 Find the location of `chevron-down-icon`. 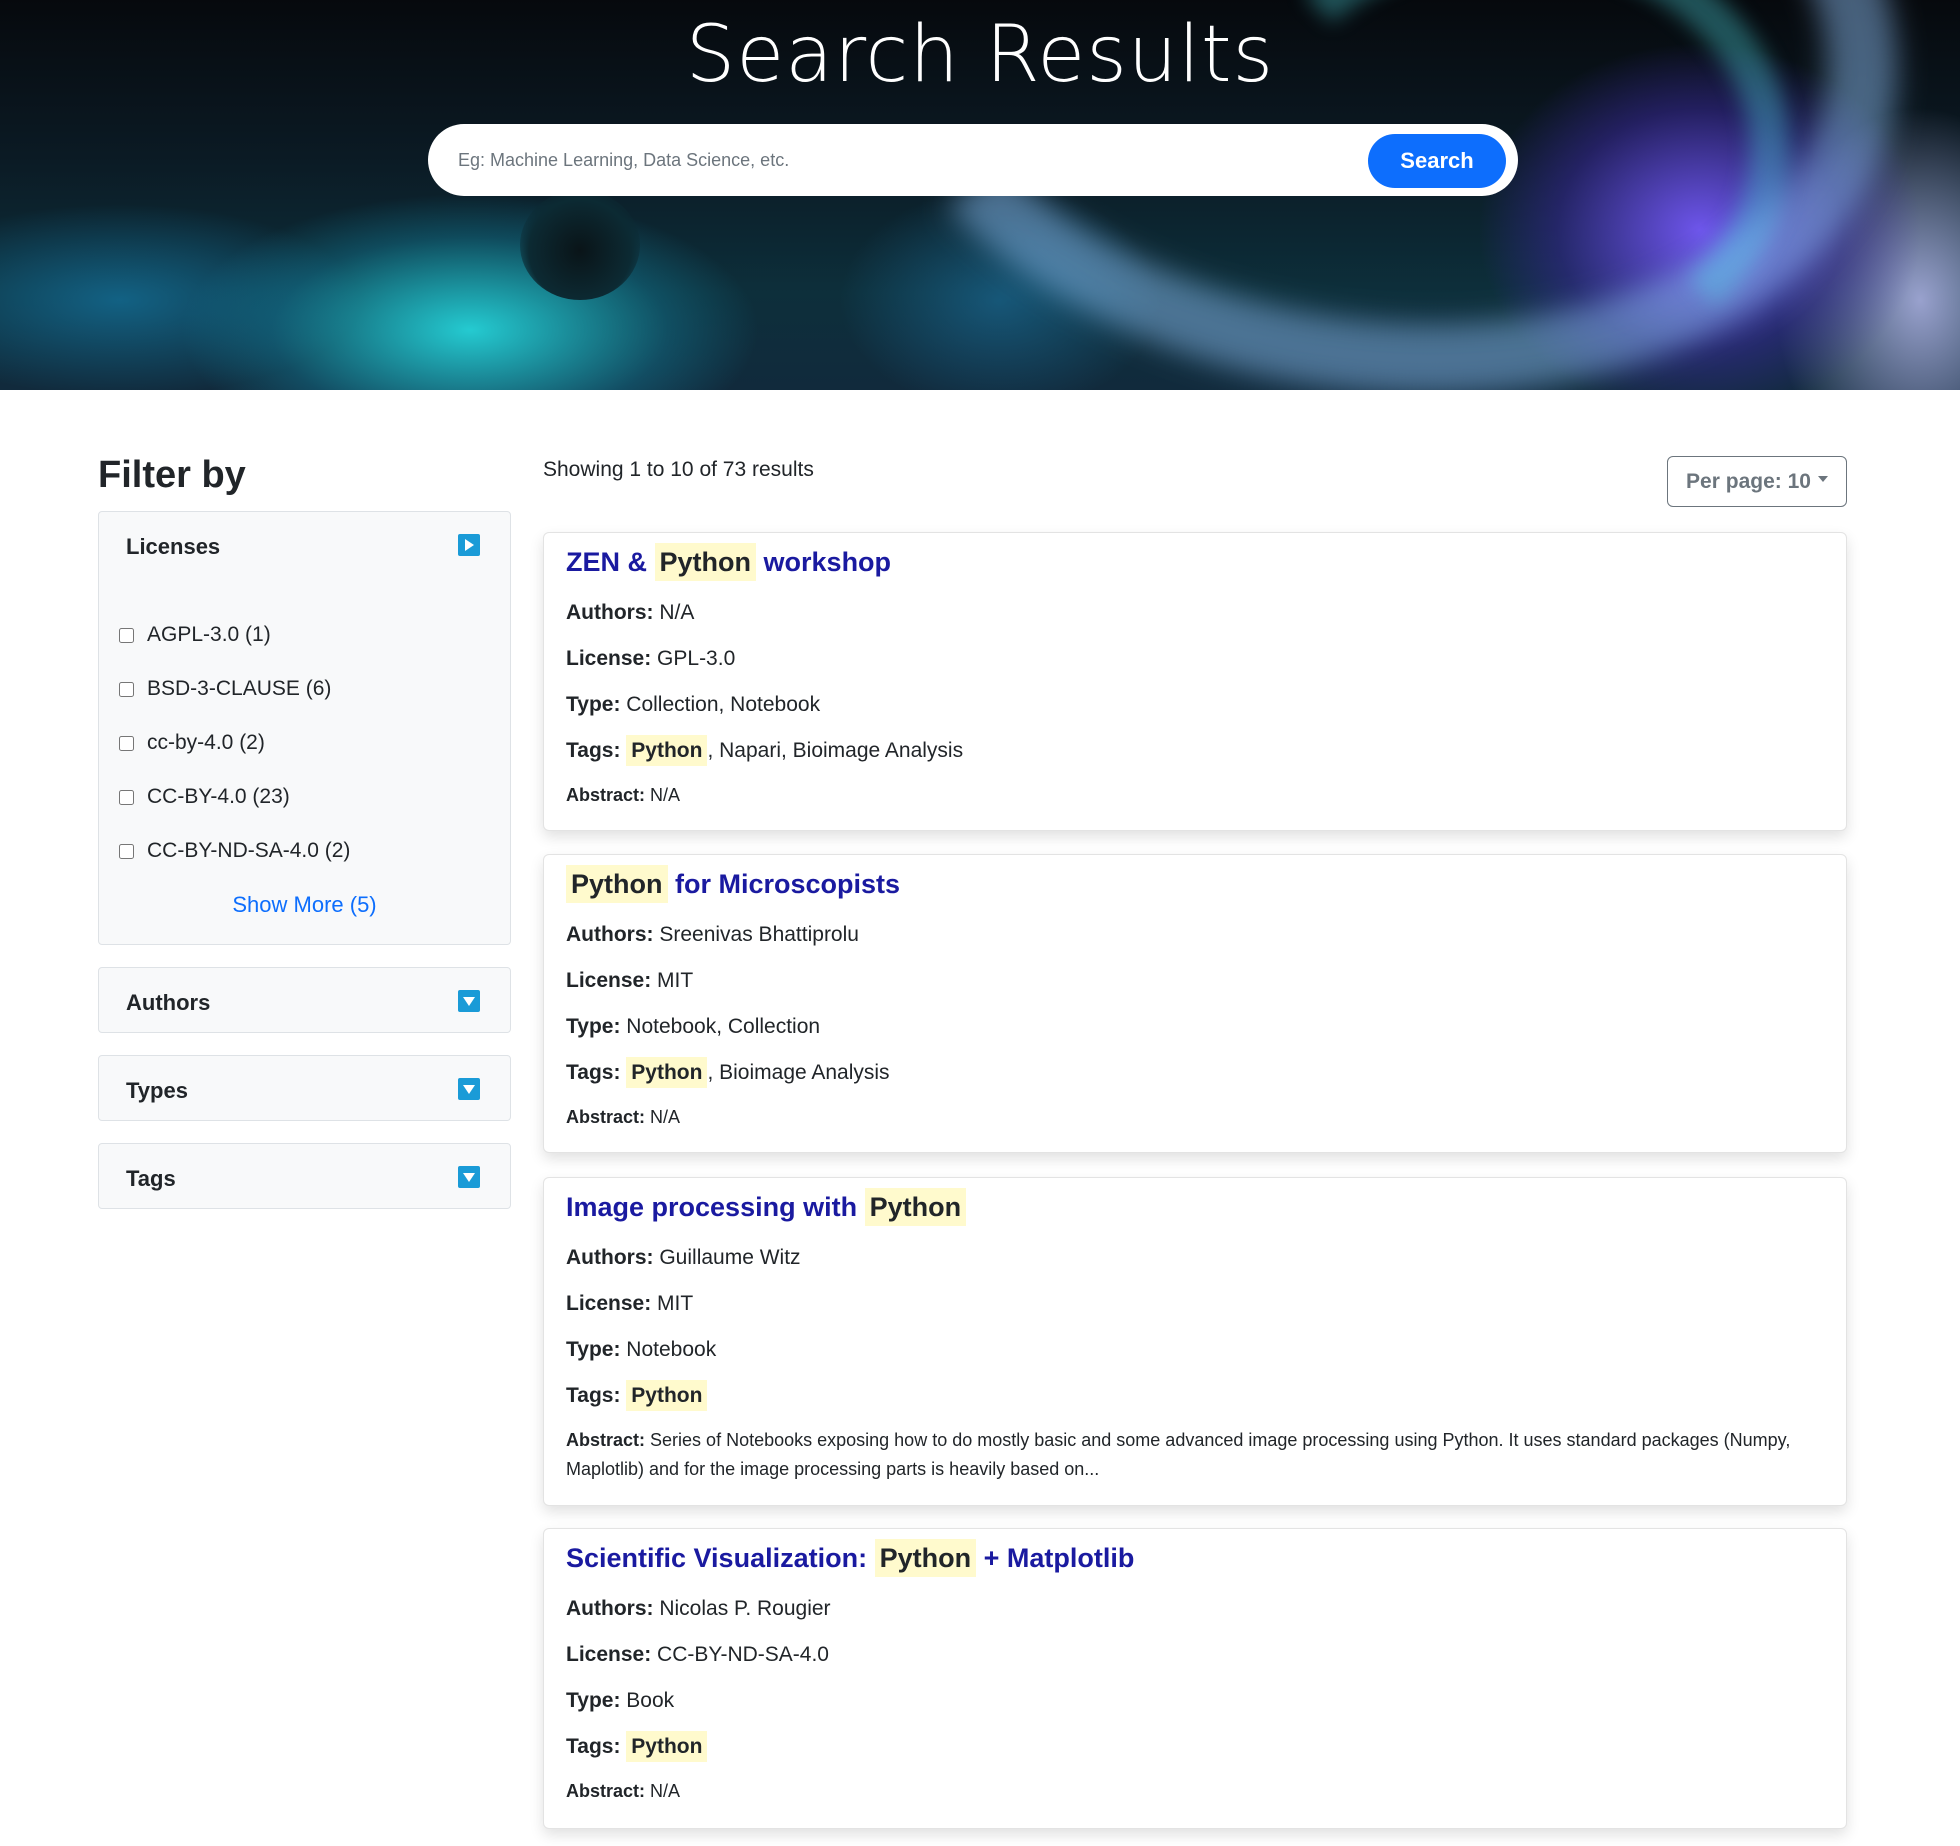

chevron-down-icon is located at coordinates (1822, 478).